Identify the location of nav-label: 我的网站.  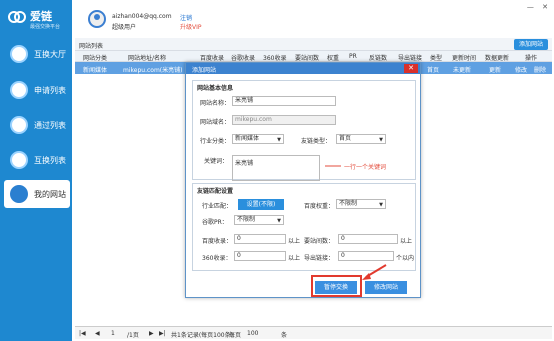
(50, 194).